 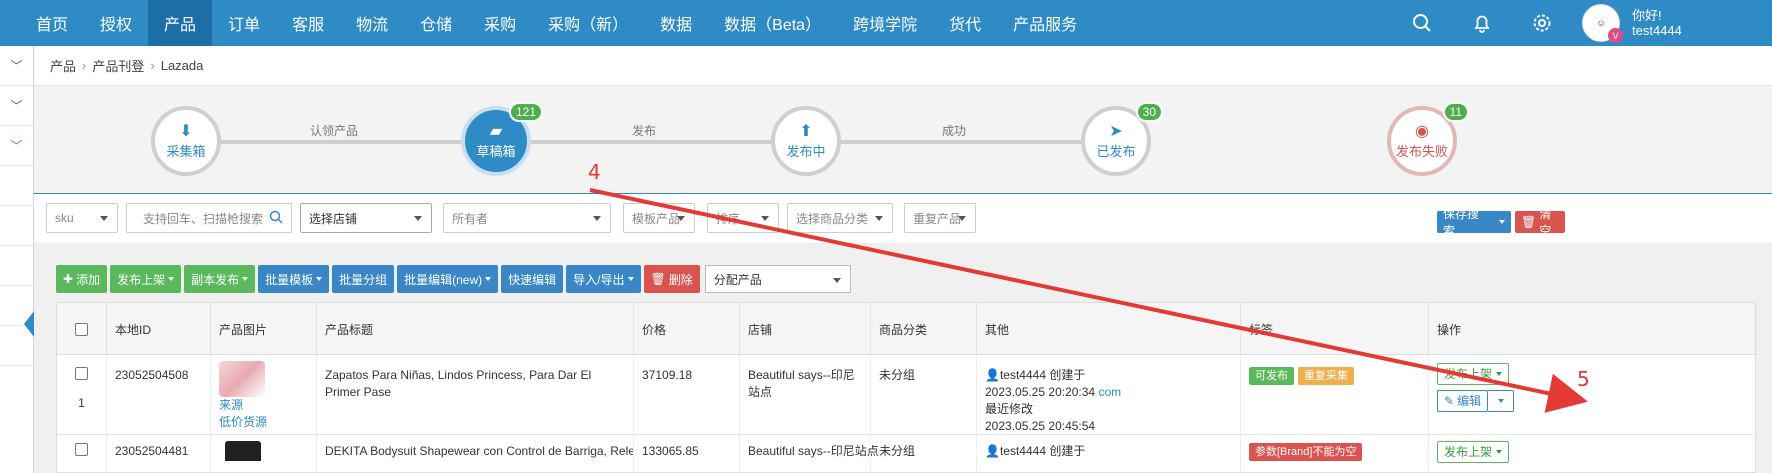 I want to click on step-connector, so click(x=973, y=142).